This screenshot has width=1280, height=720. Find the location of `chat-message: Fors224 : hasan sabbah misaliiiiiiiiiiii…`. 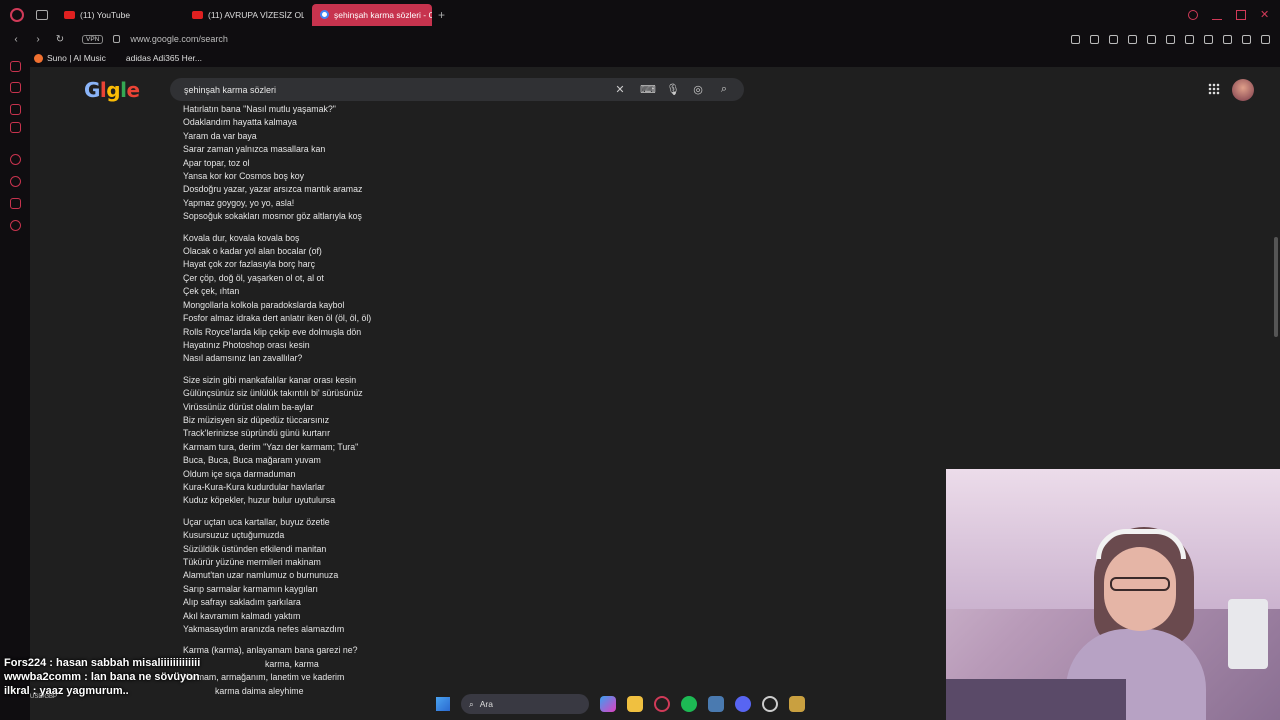

chat-message: Fors224 : hasan sabbah misaliiiiiiiiiiii… is located at coordinates (102, 663).